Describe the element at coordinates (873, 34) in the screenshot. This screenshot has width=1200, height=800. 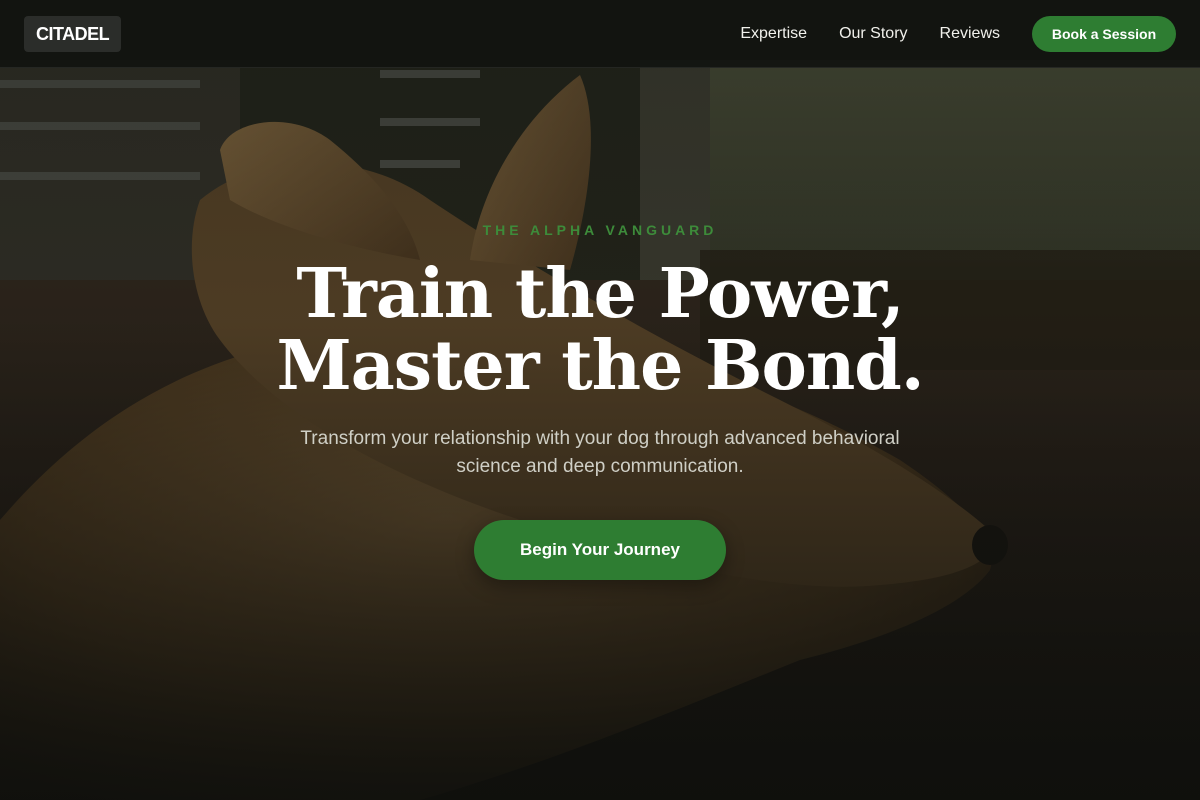
I see `nav-link-our-story: Our Story` at that location.